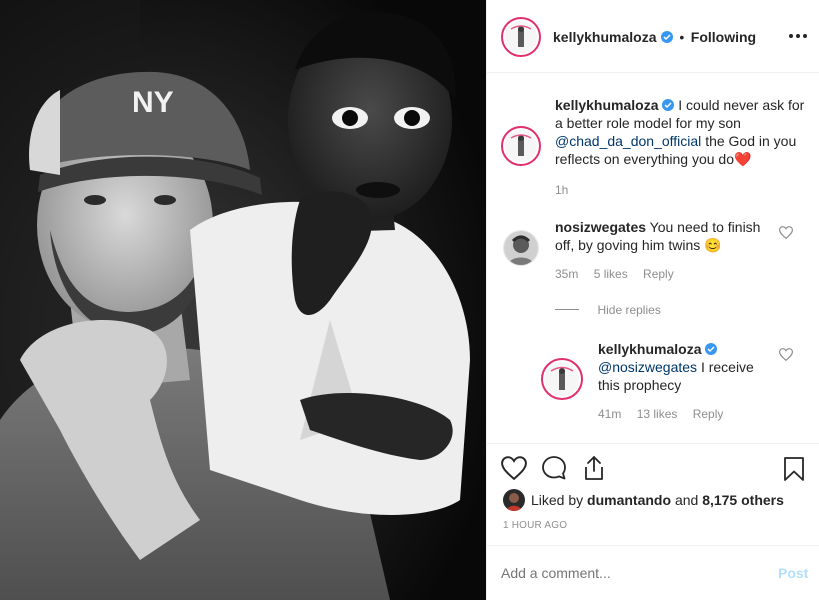 The image size is (819, 600). I want to click on comment-username: nosizwegates, so click(600, 227).